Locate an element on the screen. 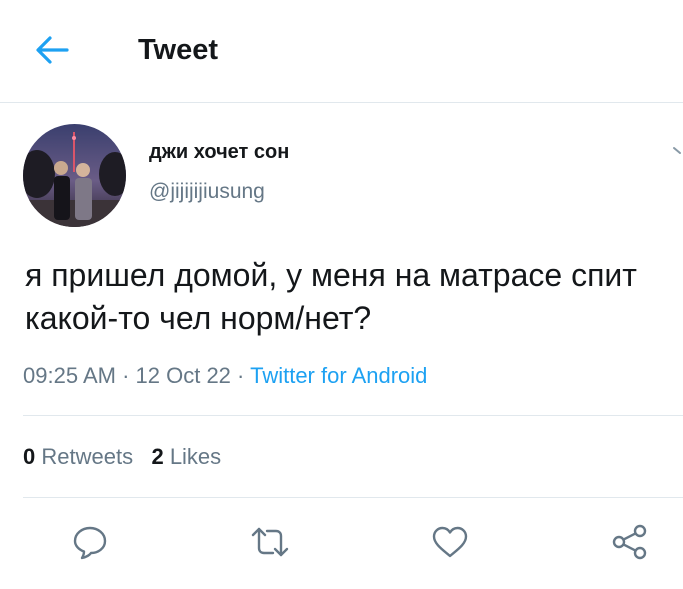 Image resolution: width=683 pixels, height=589 pixels. likes-count: 2 is located at coordinates (157, 456).